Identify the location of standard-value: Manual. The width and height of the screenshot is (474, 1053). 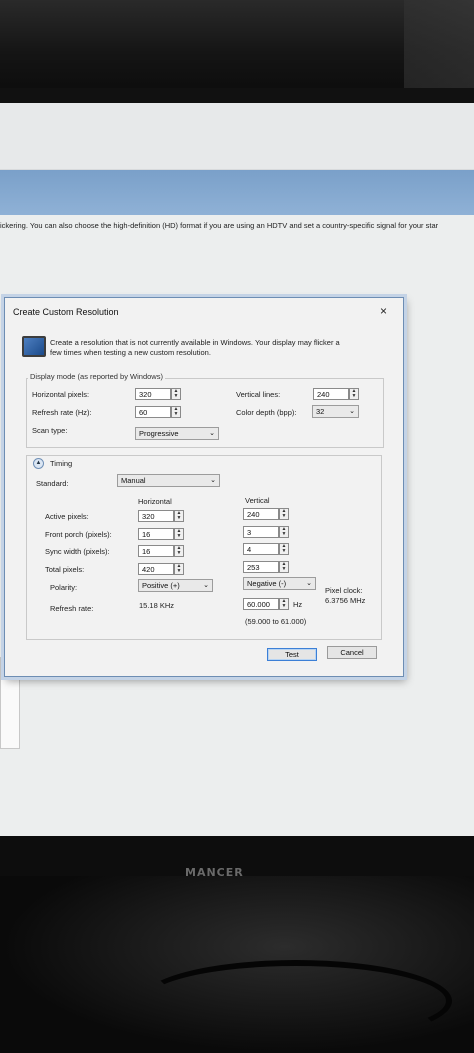
(133, 480).